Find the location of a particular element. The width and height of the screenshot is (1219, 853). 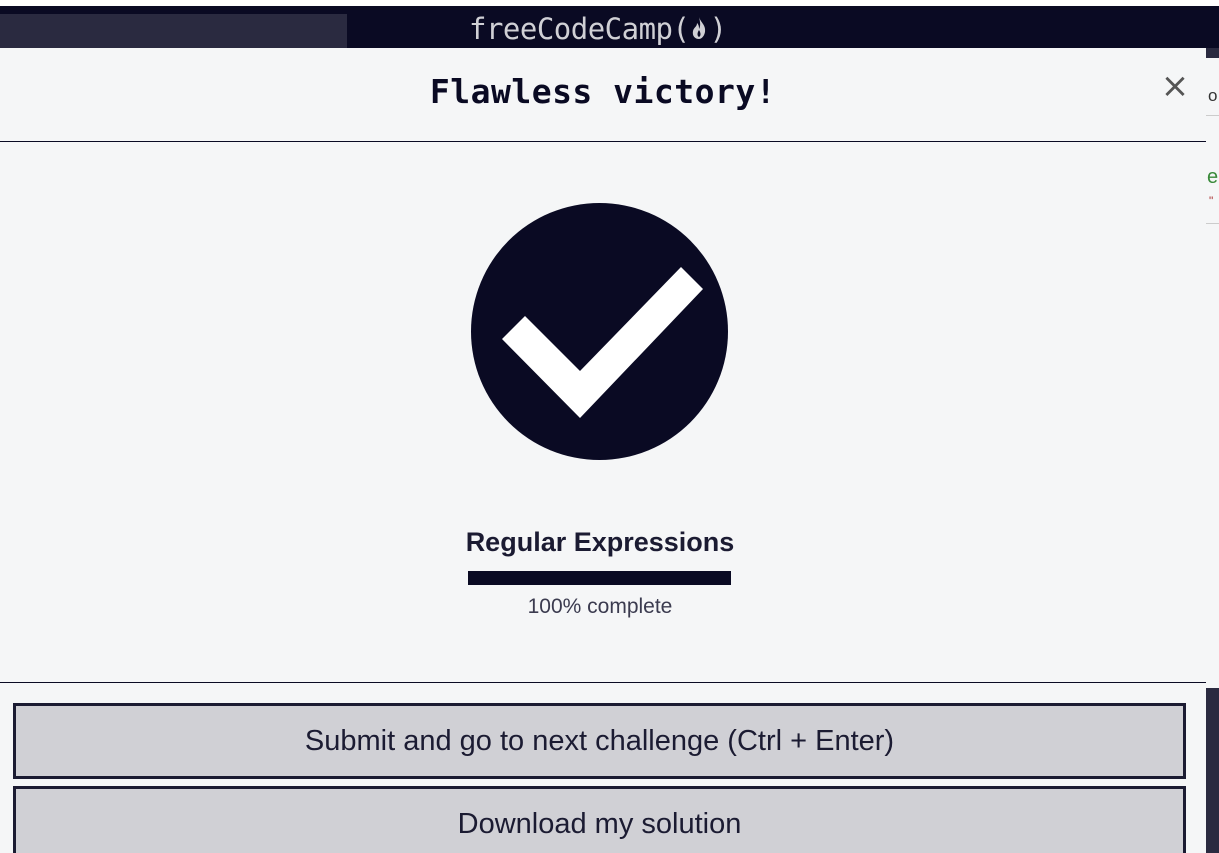

brand-text: freeCodeCamp( is located at coordinates (579, 29).